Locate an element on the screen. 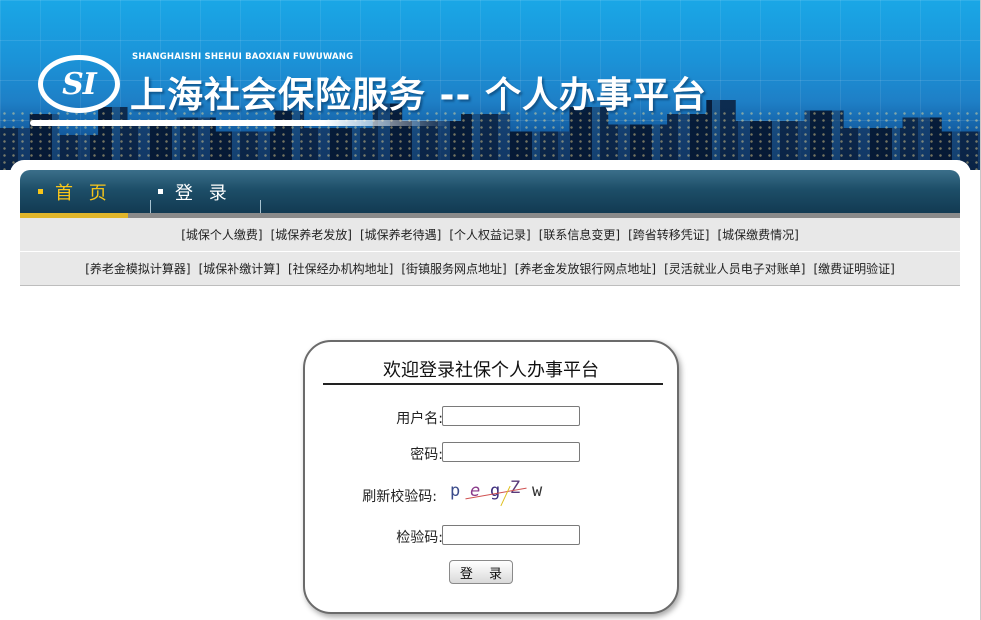 This screenshot has height=620, width=981. login-title-rule is located at coordinates (493, 384).